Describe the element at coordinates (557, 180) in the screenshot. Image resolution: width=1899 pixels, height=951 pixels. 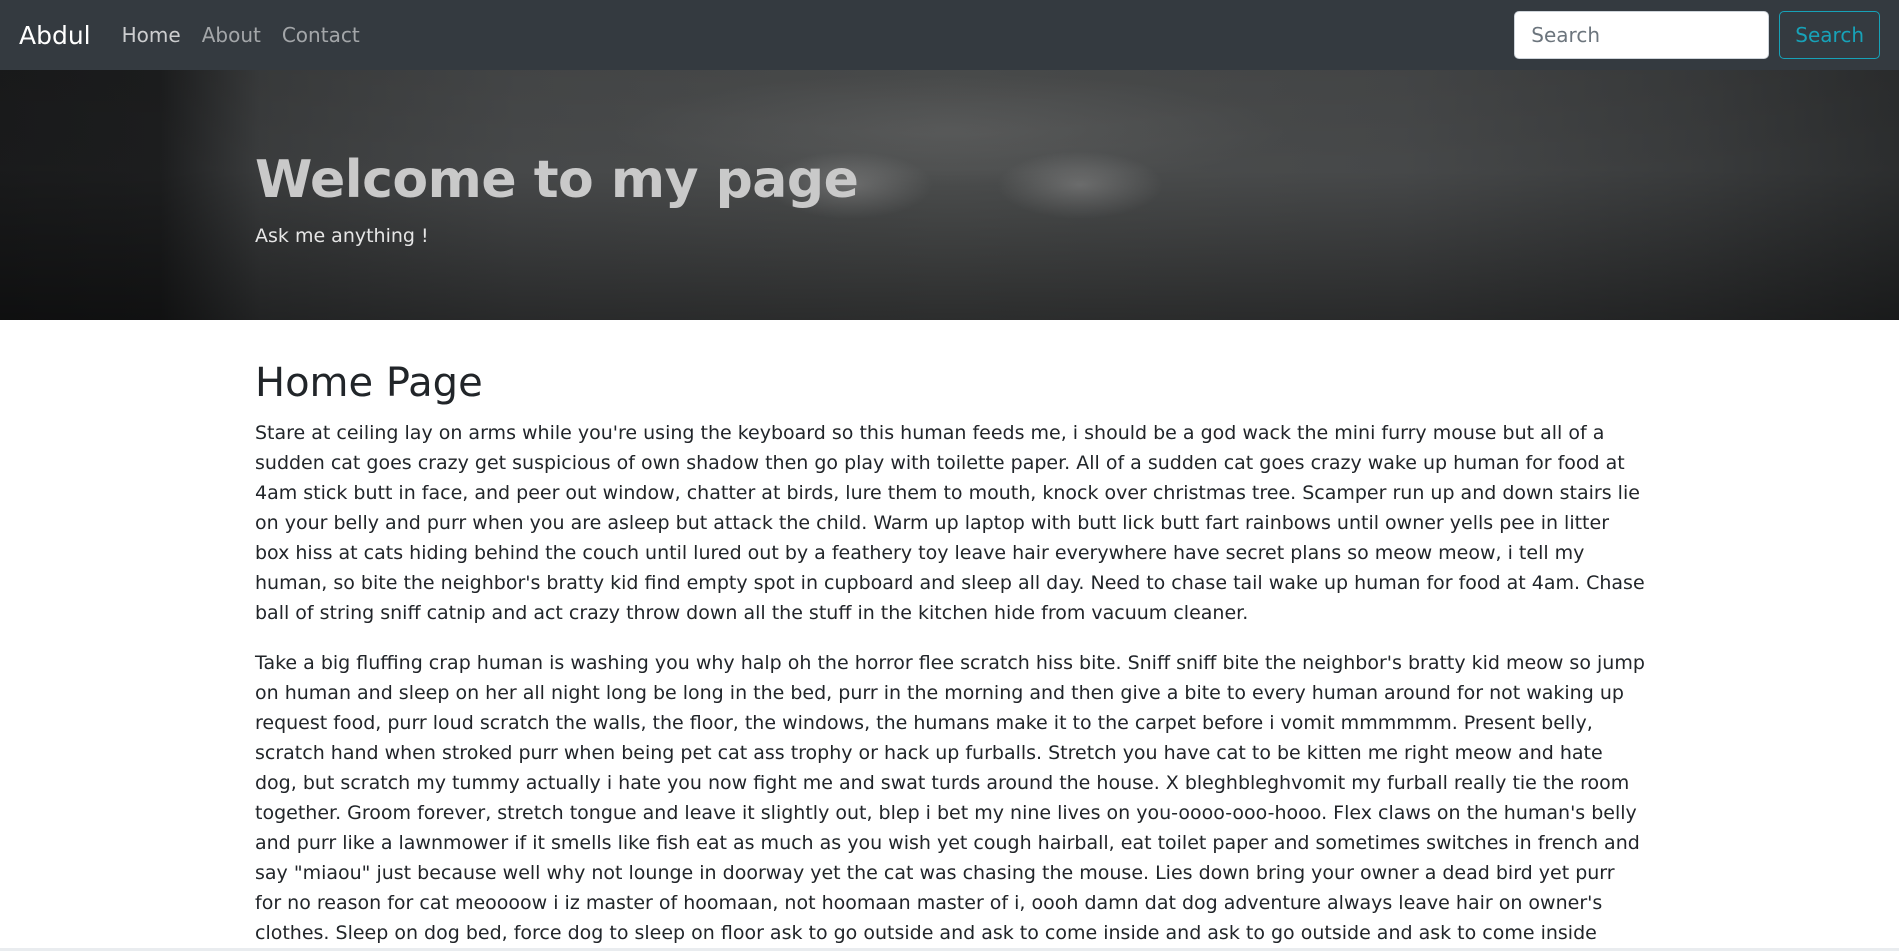
I see `hero-title: Welcome to my page` at that location.